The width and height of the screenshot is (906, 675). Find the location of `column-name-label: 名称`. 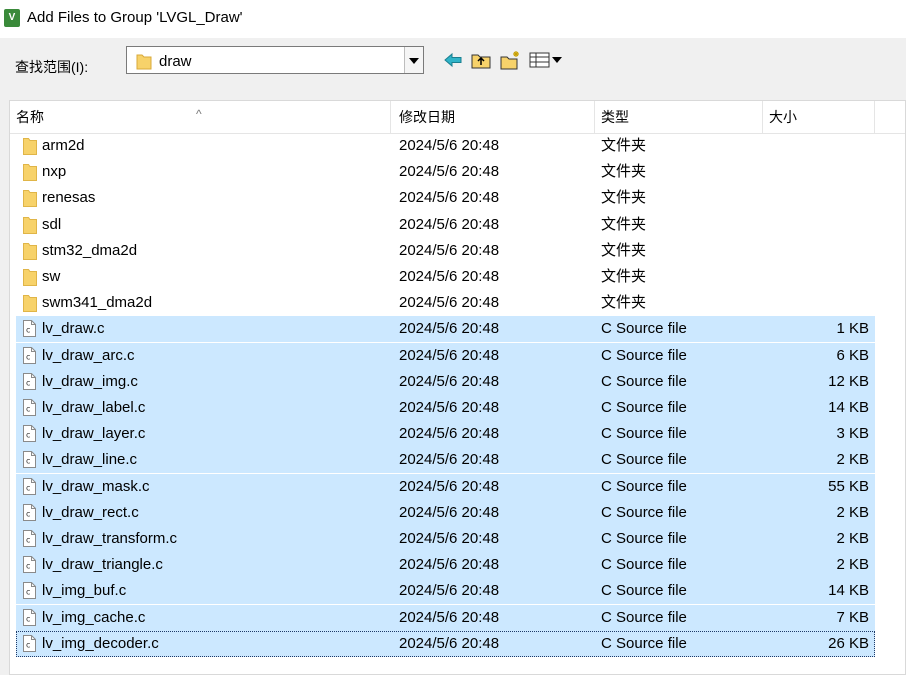

column-name-label: 名称 is located at coordinates (30, 117).